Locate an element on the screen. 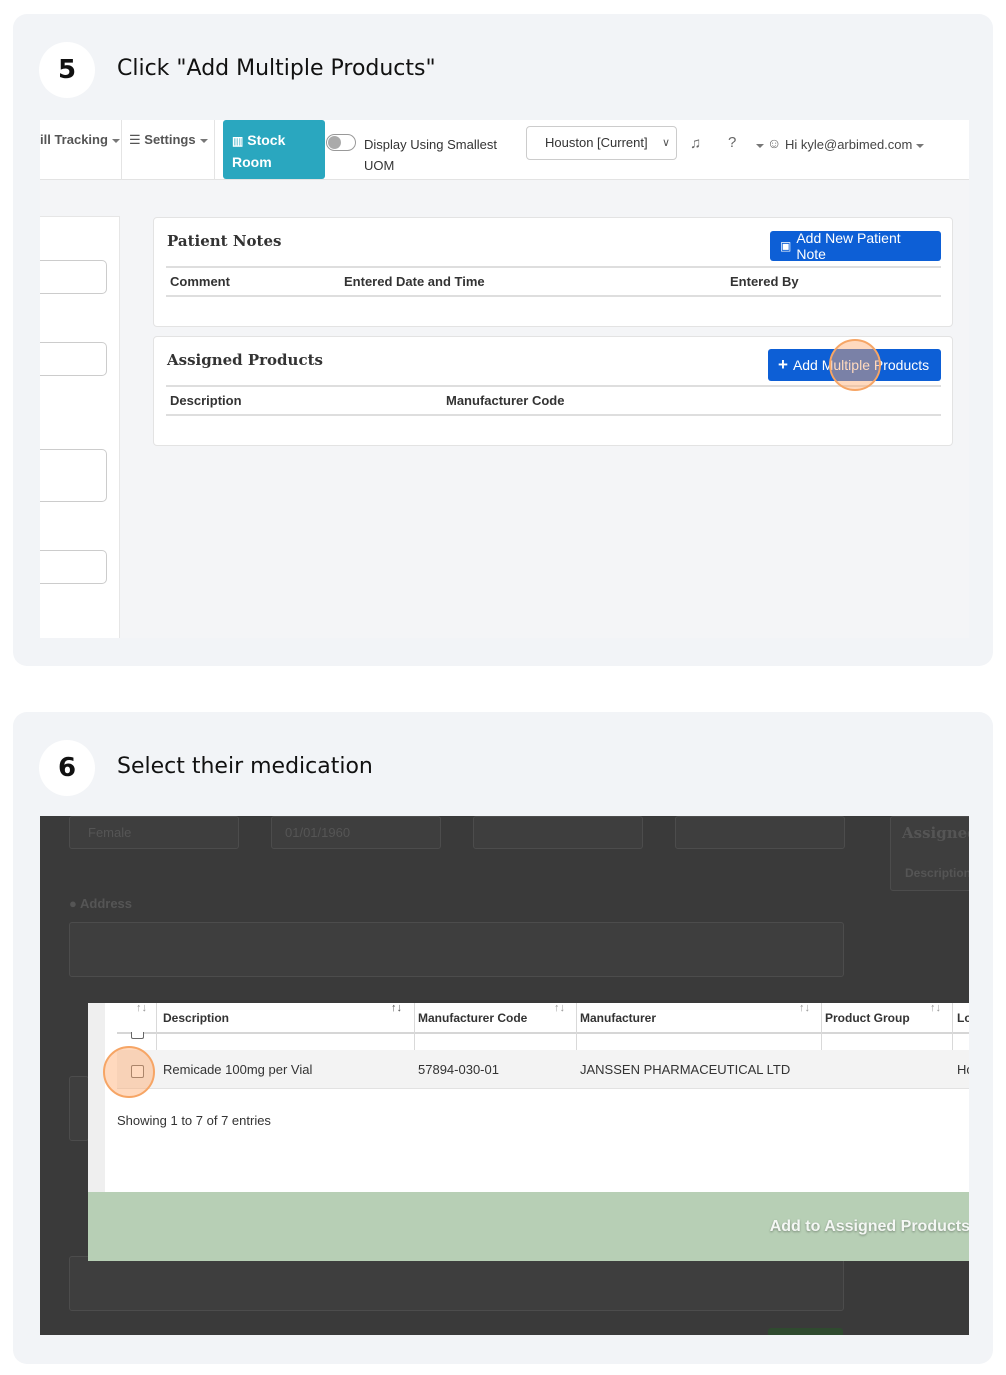 Image resolution: width=1006 pixels, height=1375 pixels. location-select-value: Houston [Current] is located at coordinates (596, 142).